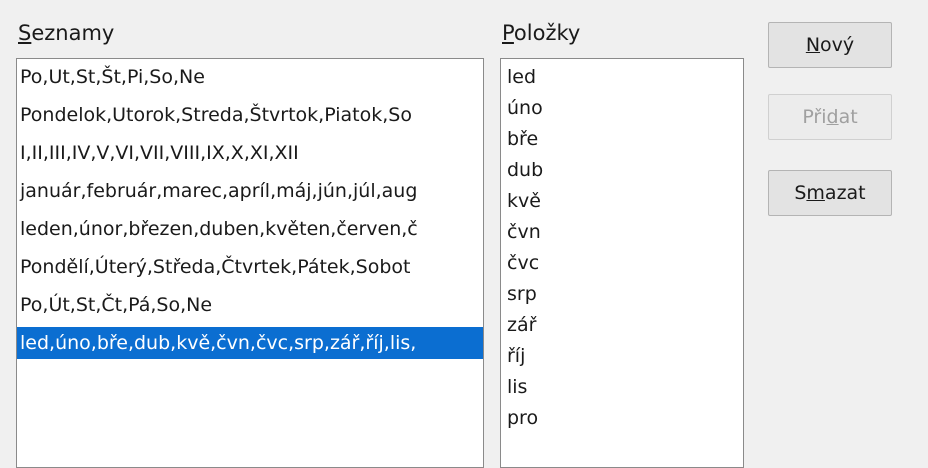 The width and height of the screenshot is (928, 468). What do you see at coordinates (66, 33) in the screenshot?
I see `lists-label: Seznamy` at bounding box center [66, 33].